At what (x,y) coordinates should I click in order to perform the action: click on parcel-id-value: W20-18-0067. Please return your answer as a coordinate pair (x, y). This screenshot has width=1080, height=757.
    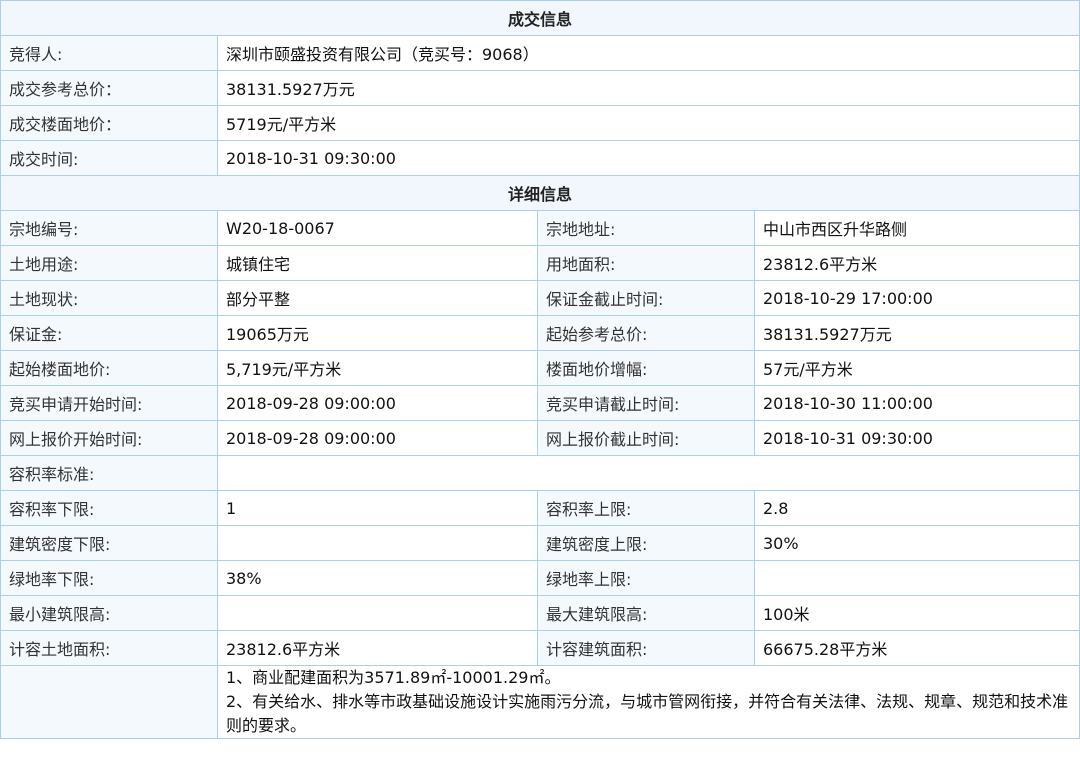
    Looking at the image, I should click on (377, 228).